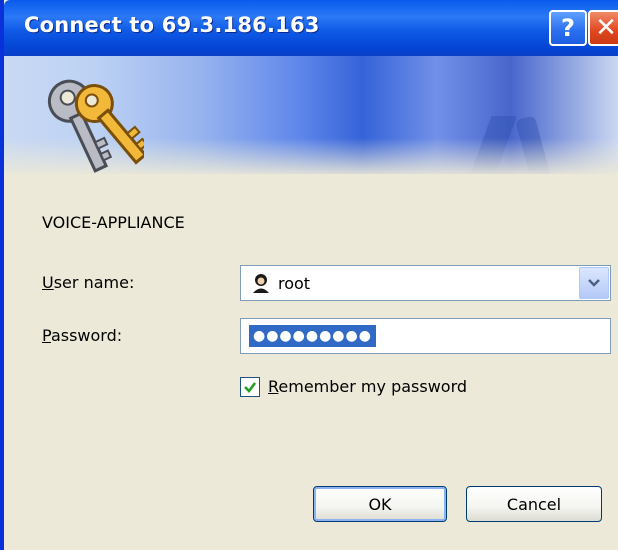 Image resolution: width=618 pixels, height=550 pixels. What do you see at coordinates (312, 336) in the screenshot?
I see `password-masked-value: ●●●●●●●●●` at bounding box center [312, 336].